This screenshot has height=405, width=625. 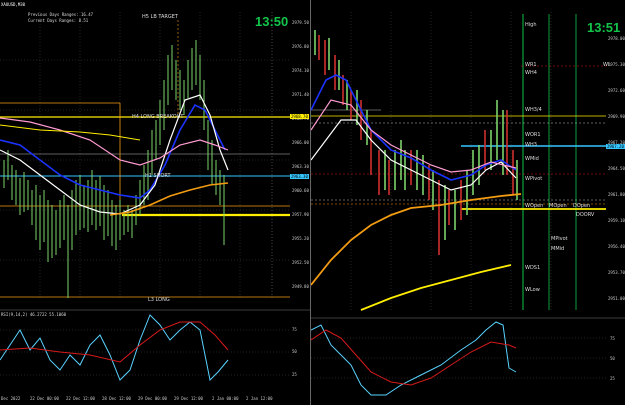 I want to click on price-tick: 2949.80, so click(x=300, y=286).